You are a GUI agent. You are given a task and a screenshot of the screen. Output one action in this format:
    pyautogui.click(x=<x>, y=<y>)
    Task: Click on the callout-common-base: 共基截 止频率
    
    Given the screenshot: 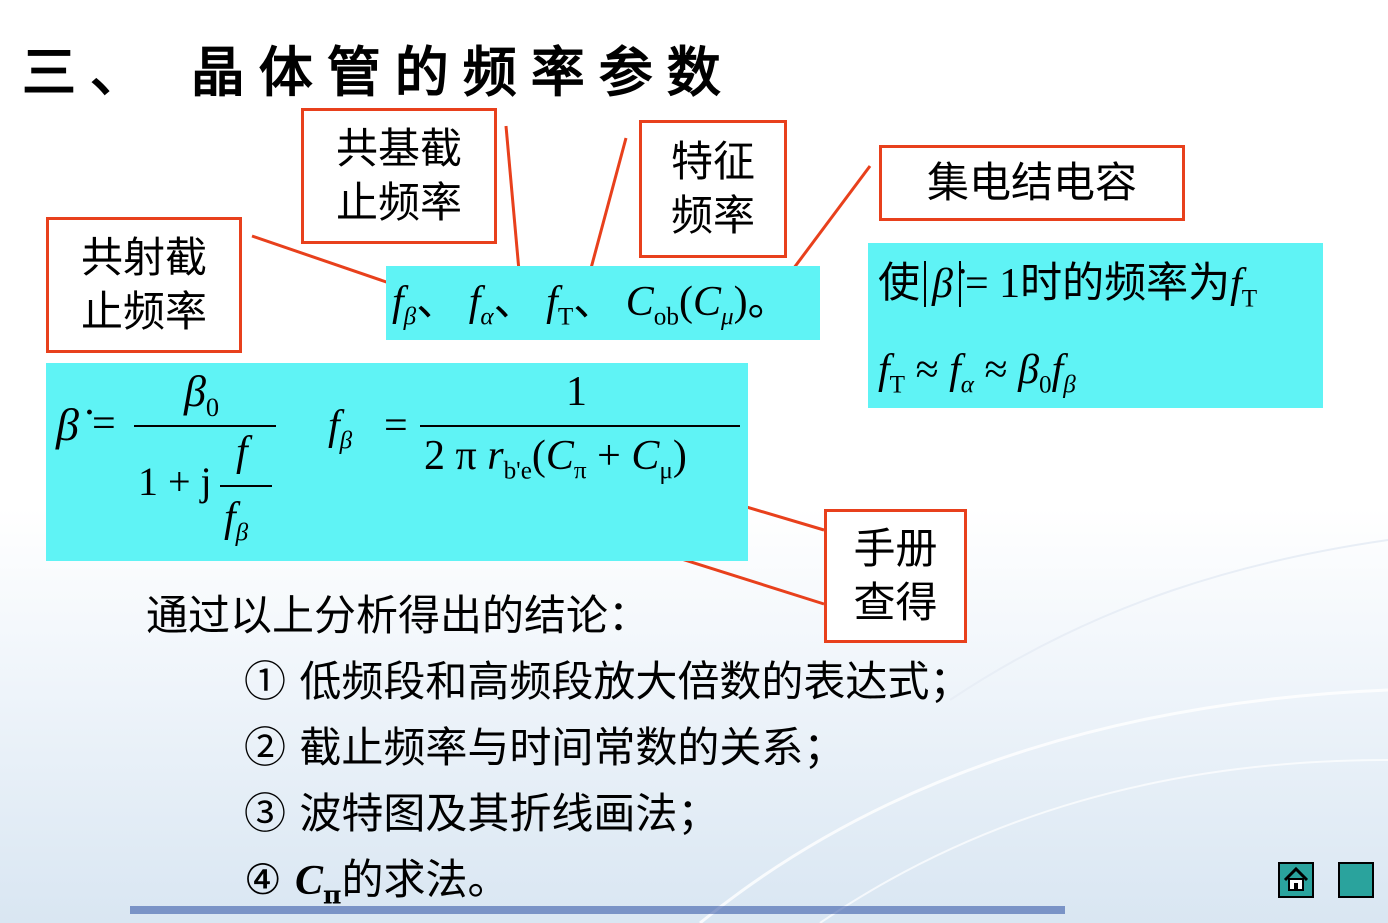 What is the action you would take?
    pyautogui.click(x=399, y=176)
    